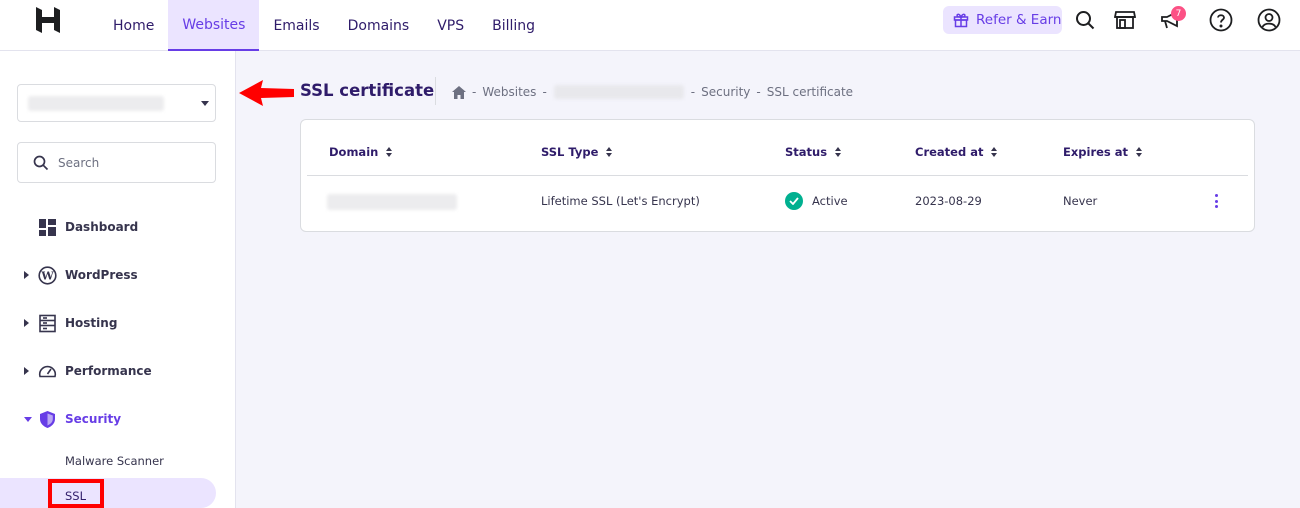 Image resolution: width=1300 pixels, height=508 pixels. Describe the element at coordinates (1125, 20) in the screenshot. I see `store-icon` at that location.